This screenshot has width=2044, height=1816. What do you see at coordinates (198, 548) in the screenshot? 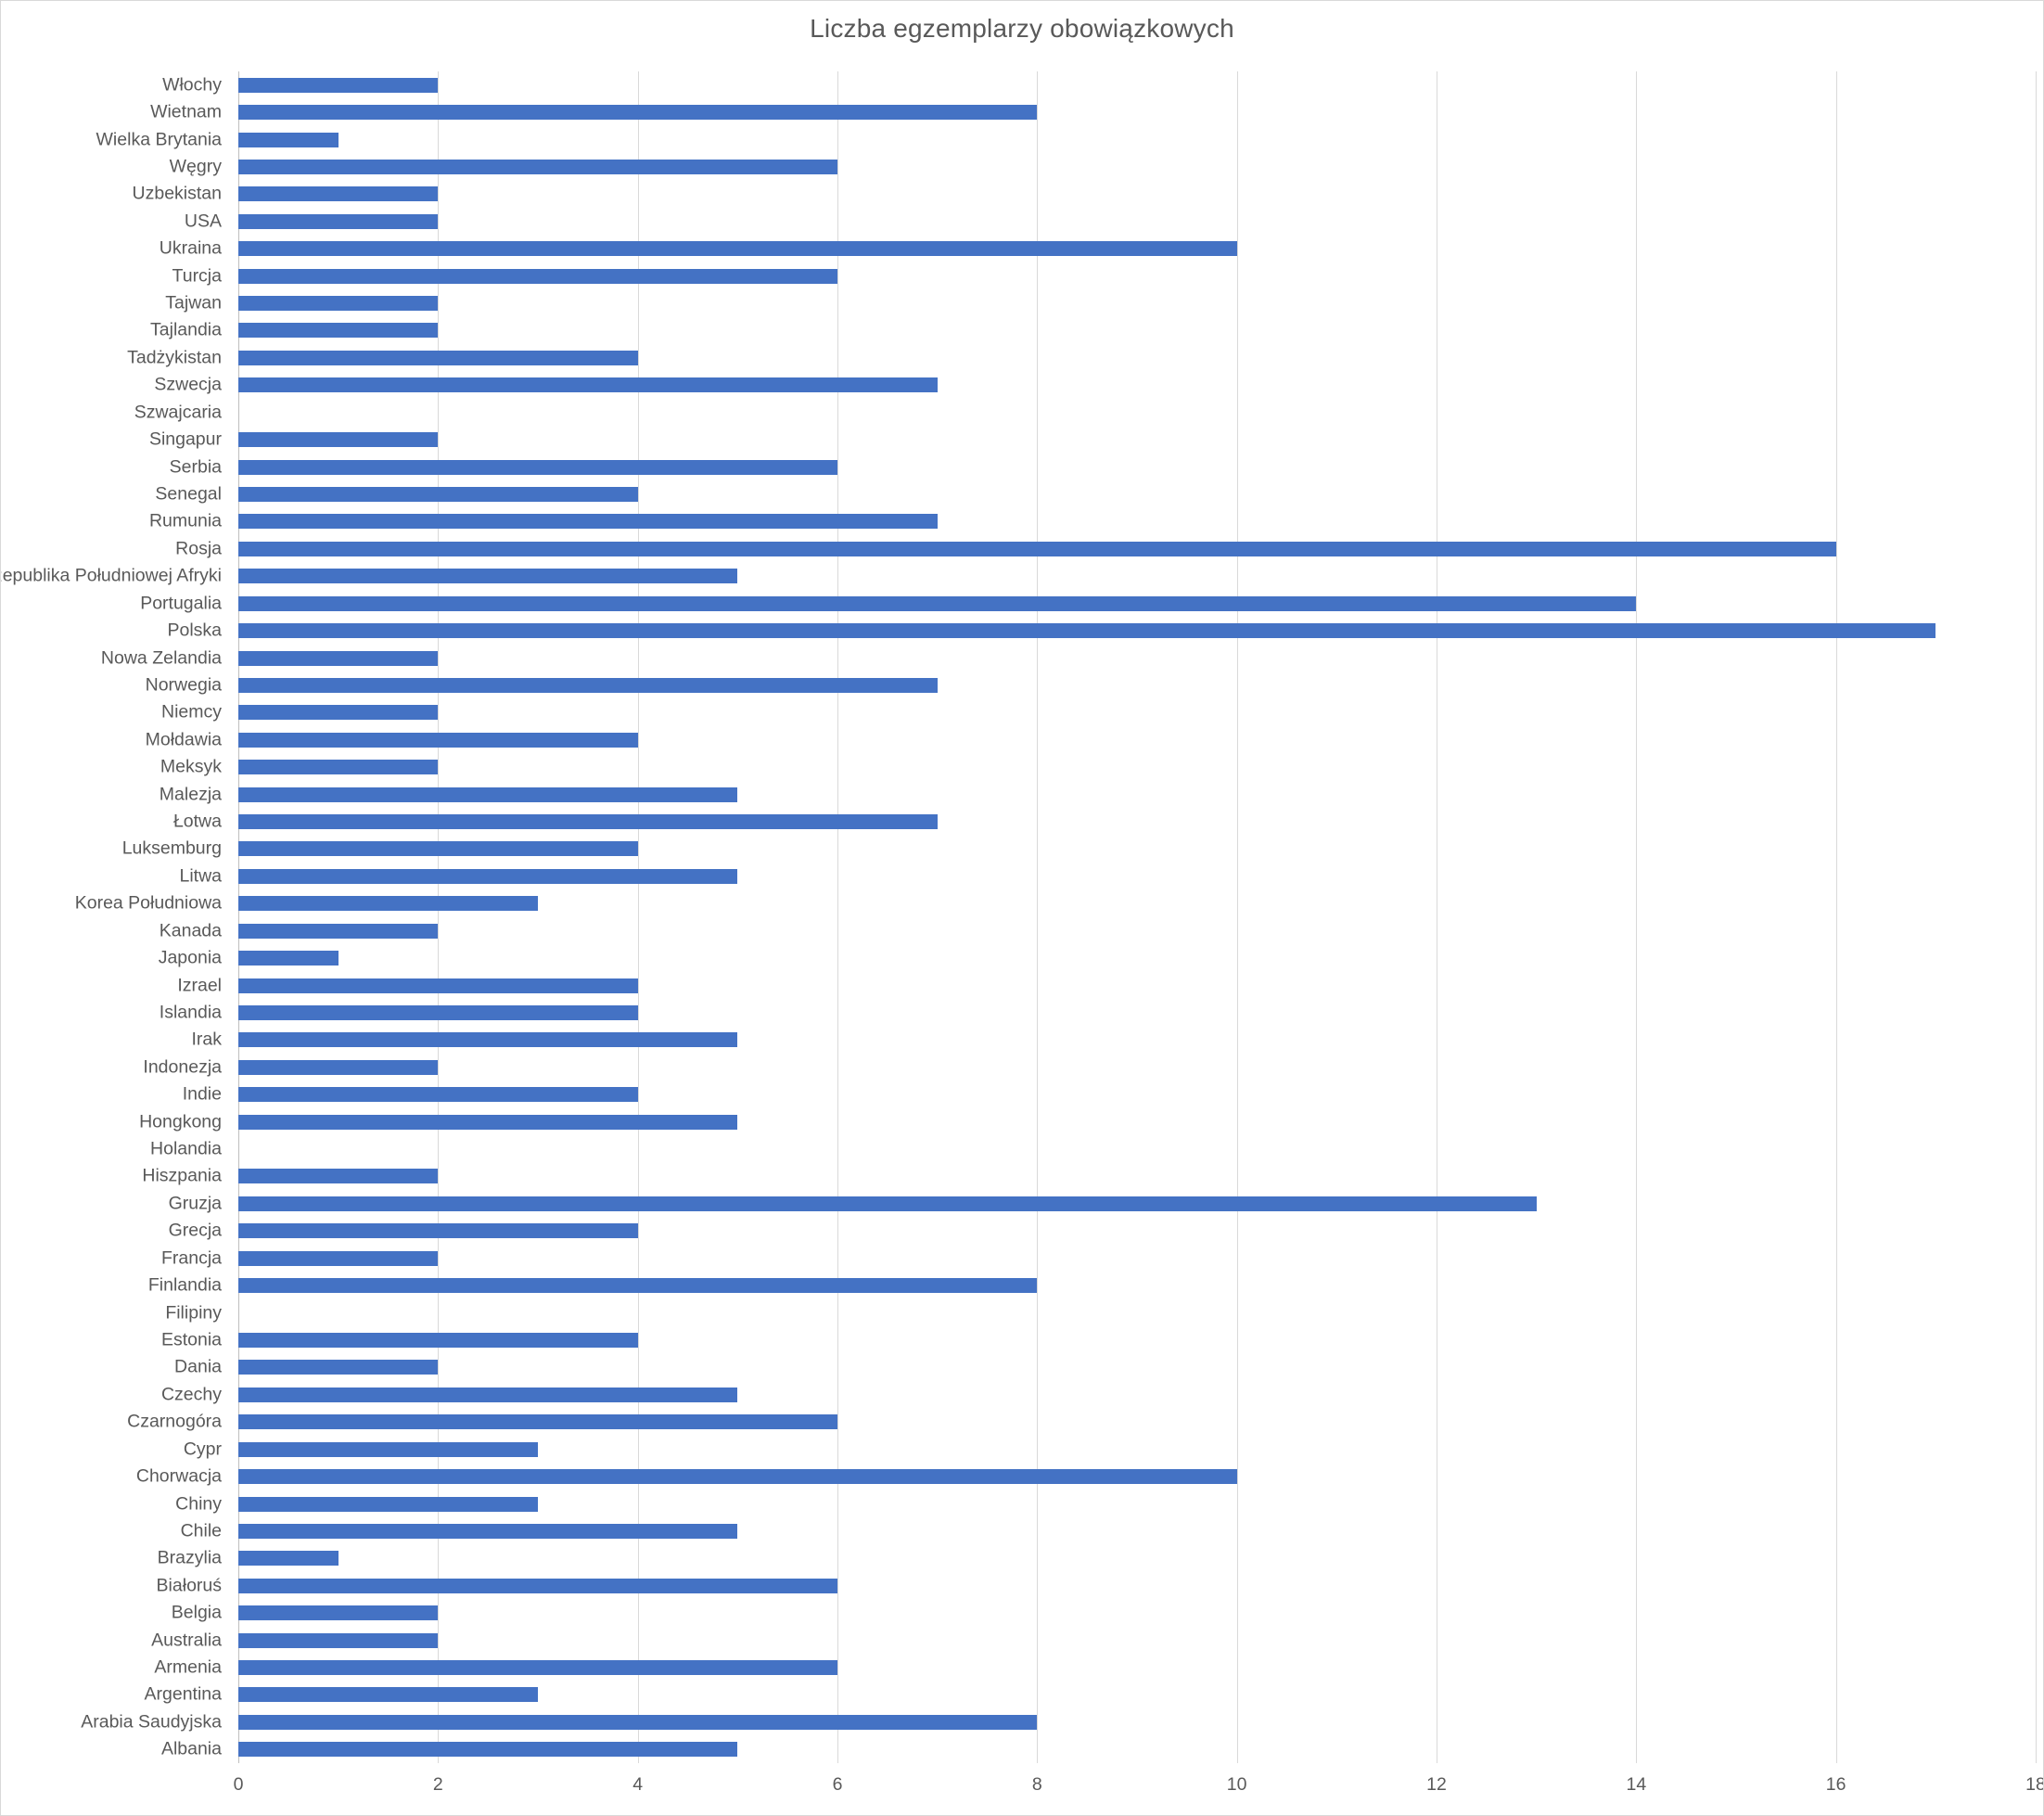
I see `y-tick-label: Rosja` at bounding box center [198, 548].